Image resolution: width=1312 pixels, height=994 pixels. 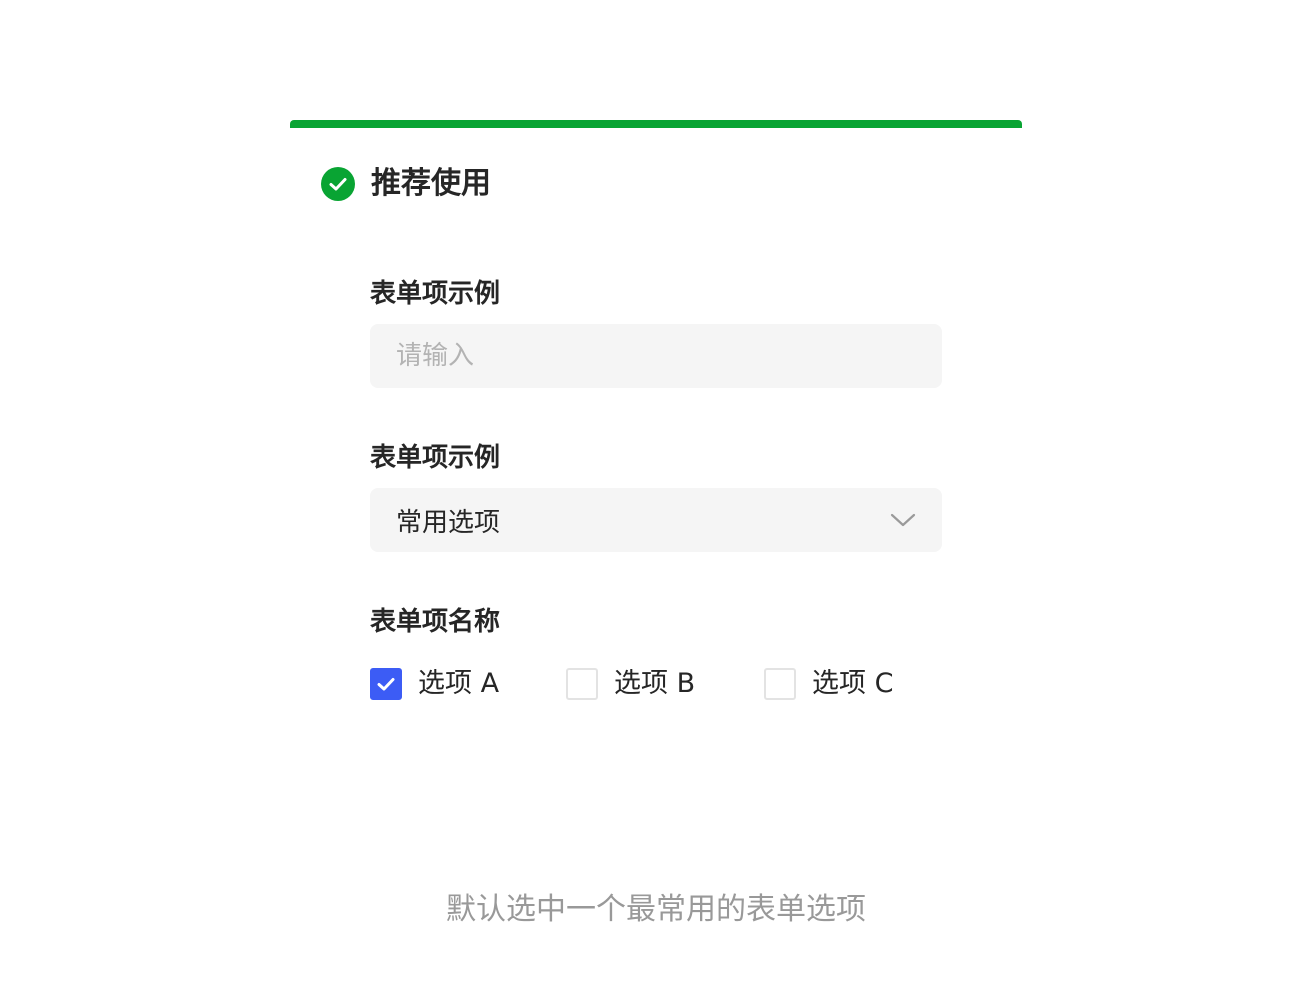 I want to click on checkbox-option-a-label: 选项 A, so click(x=459, y=683).